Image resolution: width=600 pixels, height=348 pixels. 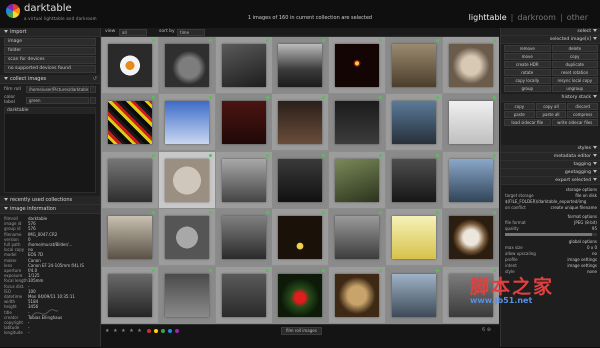 What do you see at coordinates (527, 122) in the screenshot?
I see `load-sidecar-button: load sidecar file` at bounding box center [527, 122].